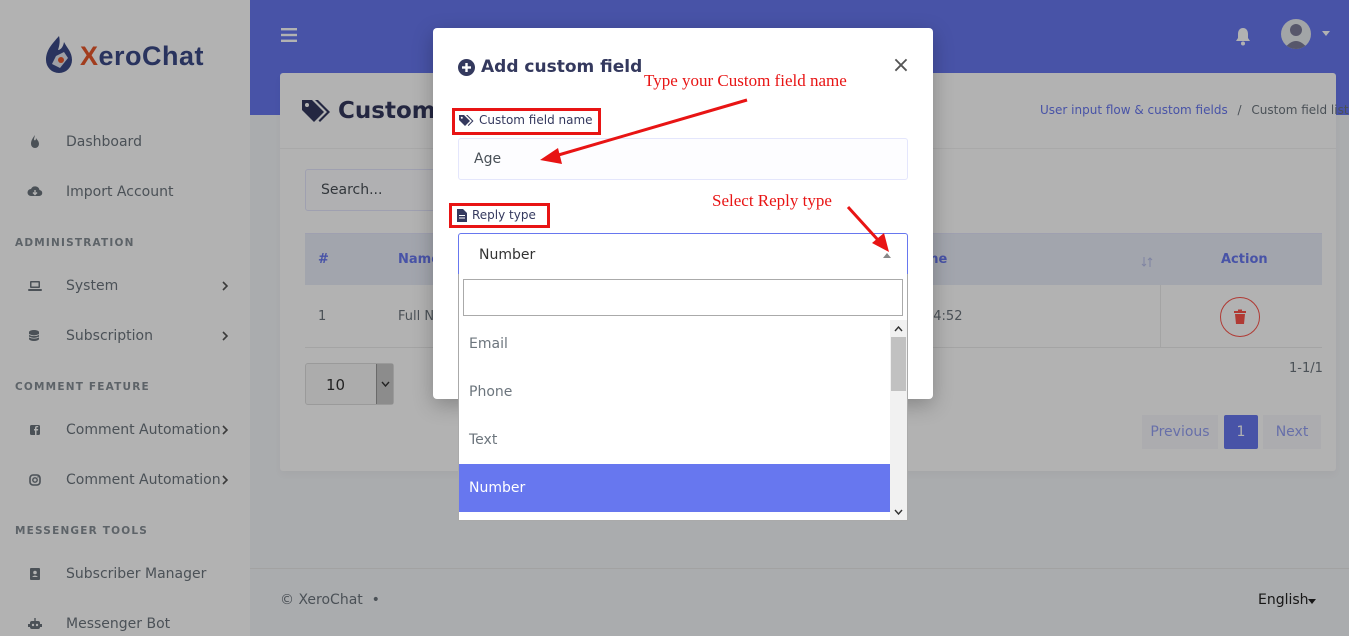  What do you see at coordinates (674, 392) in the screenshot?
I see `dropdown-option-phone: Phone` at bounding box center [674, 392].